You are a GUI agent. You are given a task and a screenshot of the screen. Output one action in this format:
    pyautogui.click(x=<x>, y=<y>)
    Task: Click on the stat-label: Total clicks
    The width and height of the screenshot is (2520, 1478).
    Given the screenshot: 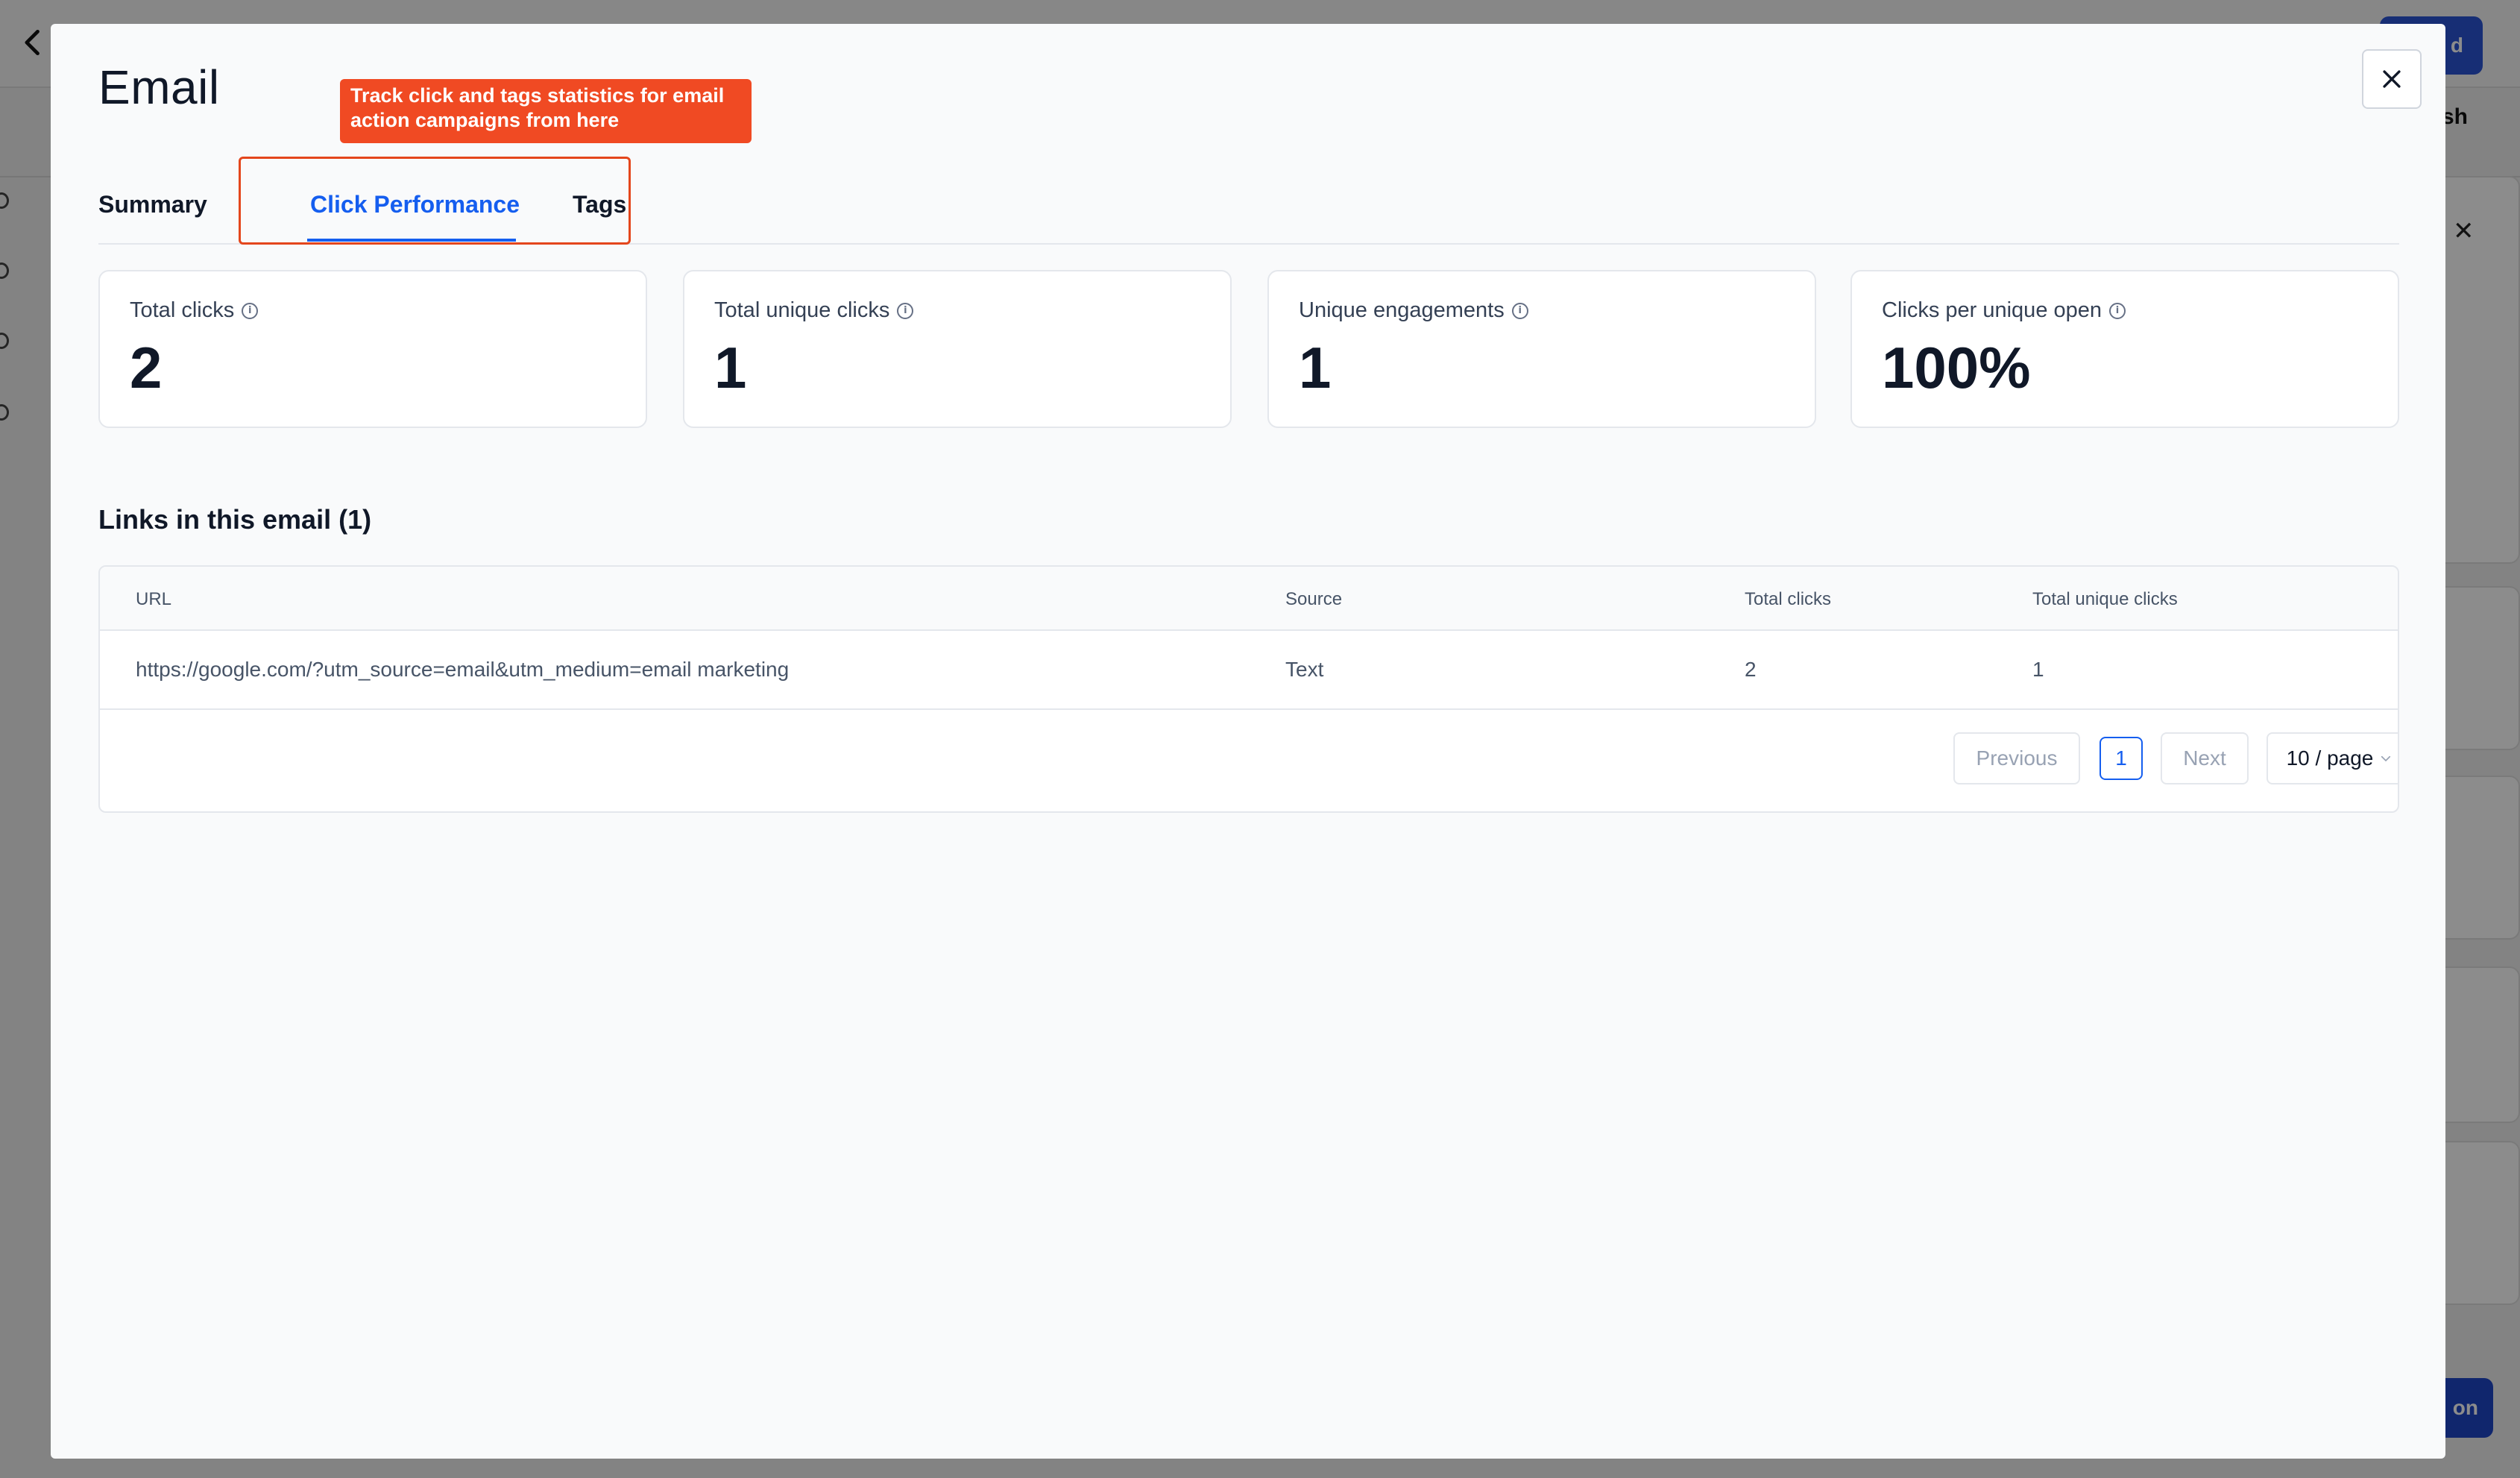 What is the action you would take?
    pyautogui.click(x=182, y=310)
    